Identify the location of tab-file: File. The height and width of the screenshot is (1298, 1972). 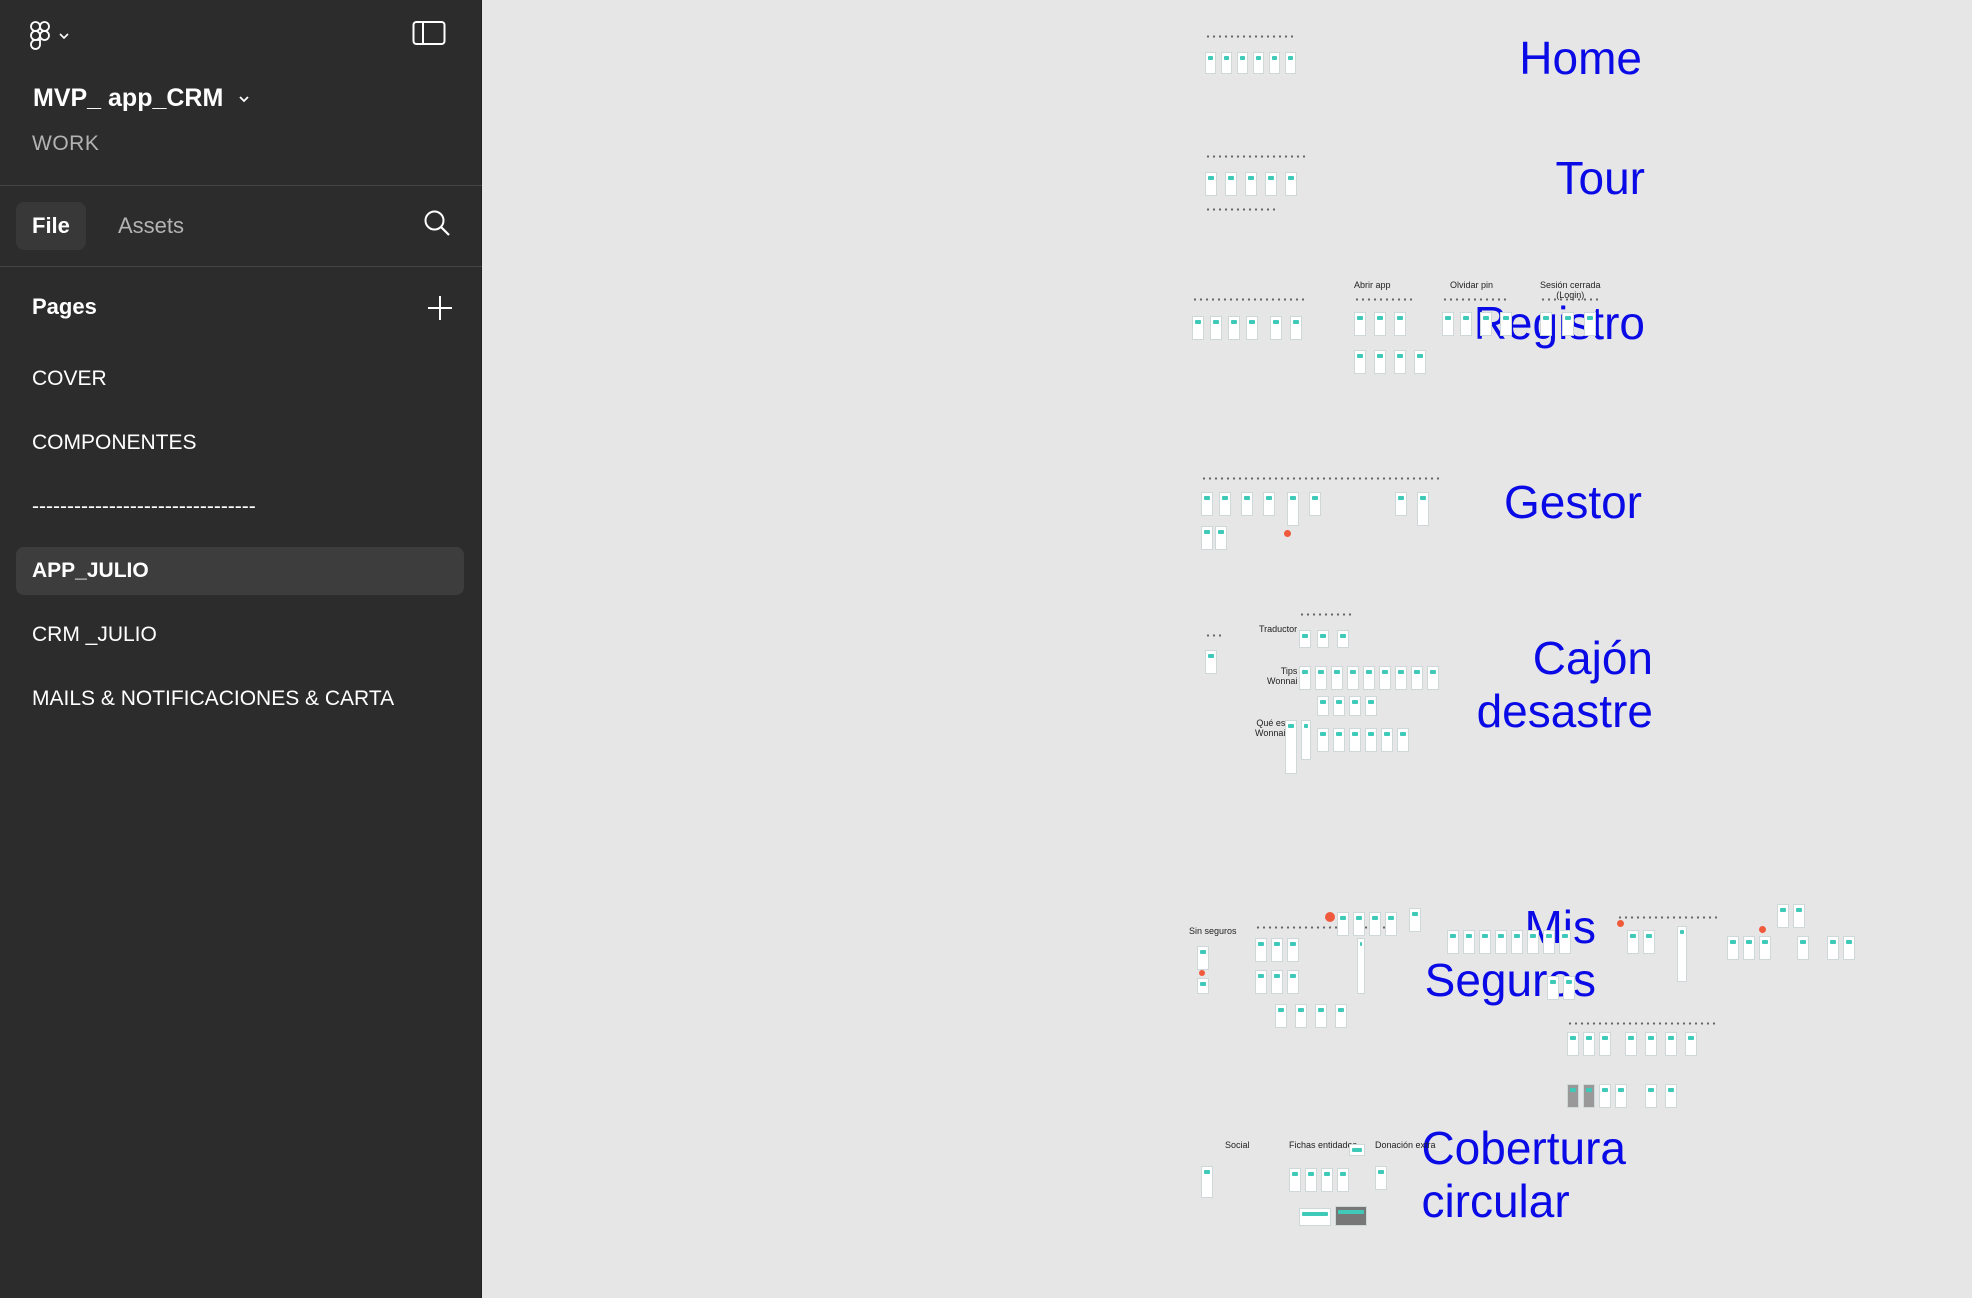
(51, 226).